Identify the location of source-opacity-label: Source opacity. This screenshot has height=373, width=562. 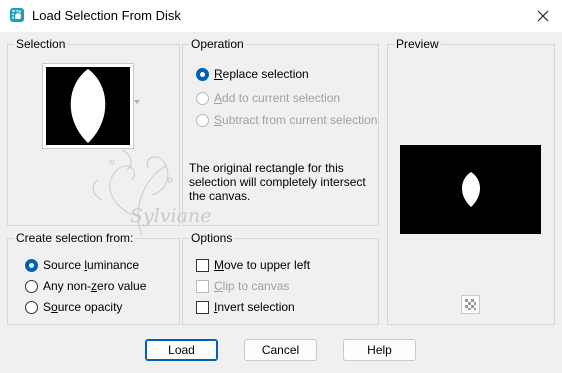
(83, 307).